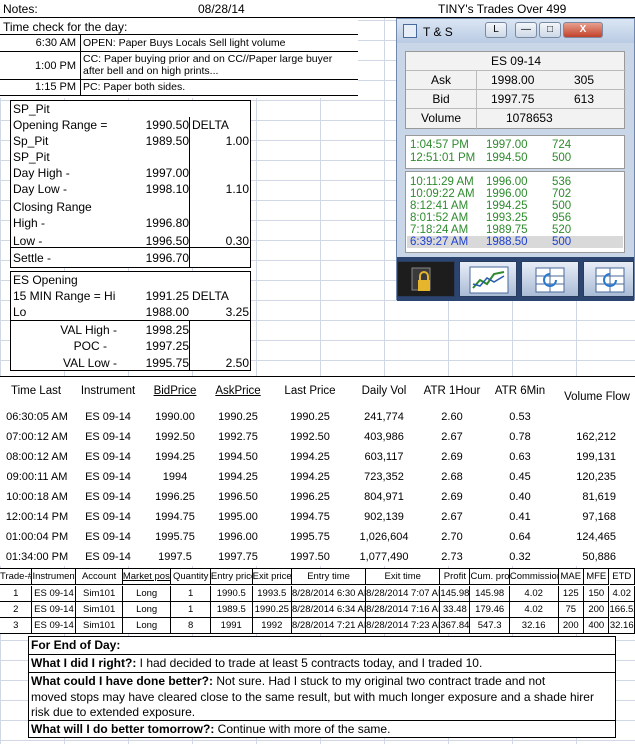 The width and height of the screenshot is (635, 744). What do you see at coordinates (310, 437) in the screenshot?
I see `cell-last-price: 1992.50` at bounding box center [310, 437].